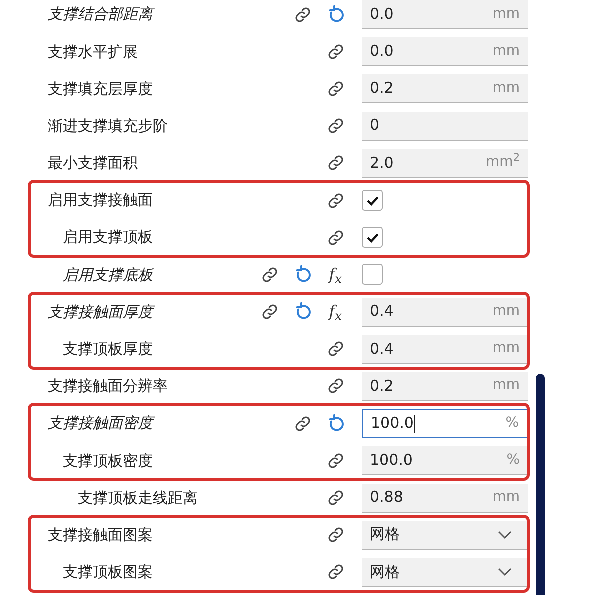  What do you see at coordinates (445, 498) in the screenshot?
I see `number-field: 0.88 mm` at bounding box center [445, 498].